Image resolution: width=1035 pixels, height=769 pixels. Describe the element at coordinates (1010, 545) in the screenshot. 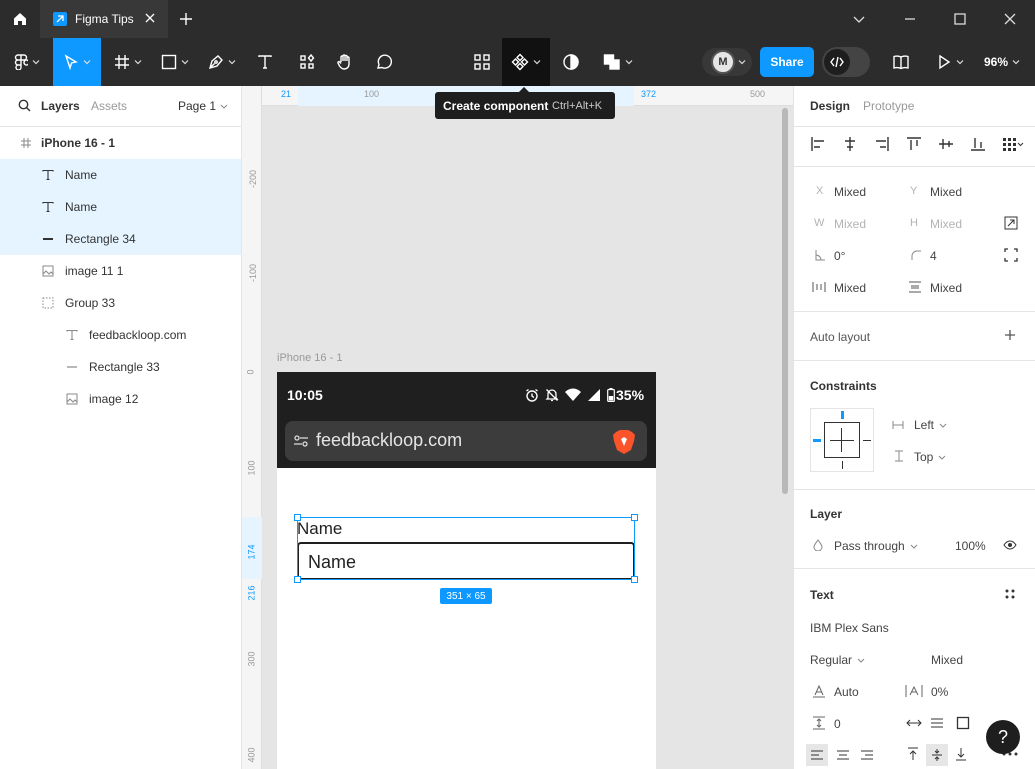

I see `eye-icon` at that location.